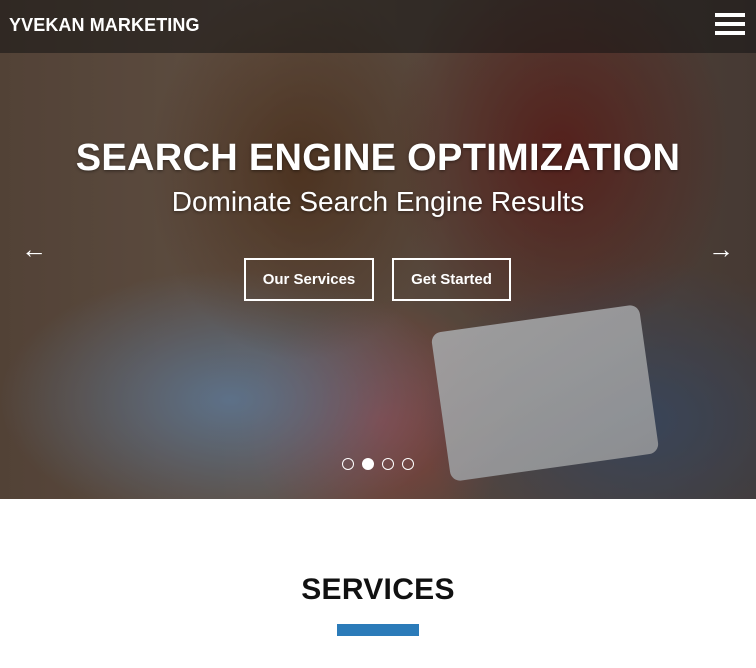  Describe the element at coordinates (34, 249) in the screenshot. I see `previous-slide-arrow-icon: ←` at that location.